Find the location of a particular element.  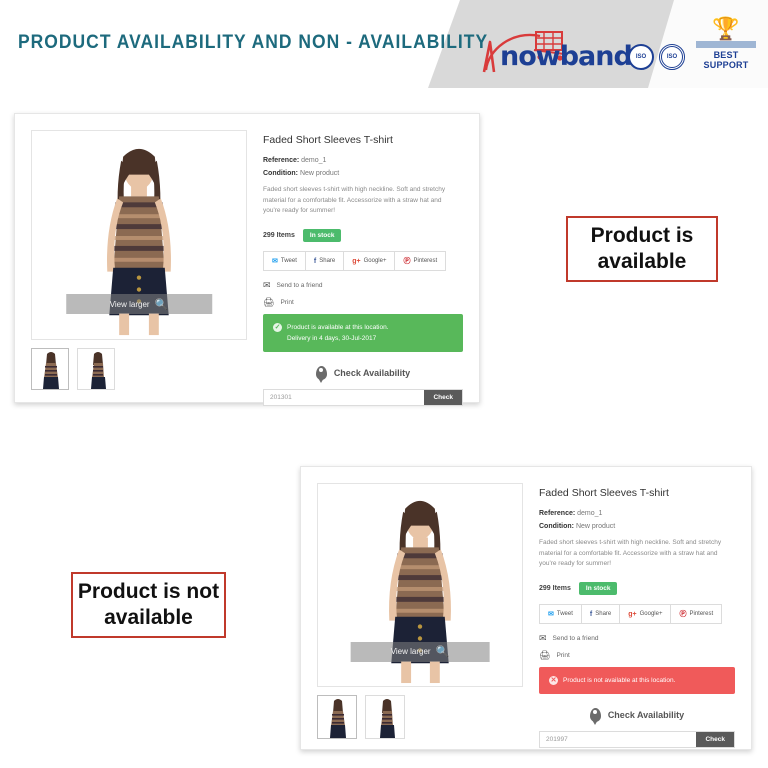

product-title: Faded Short Sleeves T-shirt is located at coordinates (328, 140).